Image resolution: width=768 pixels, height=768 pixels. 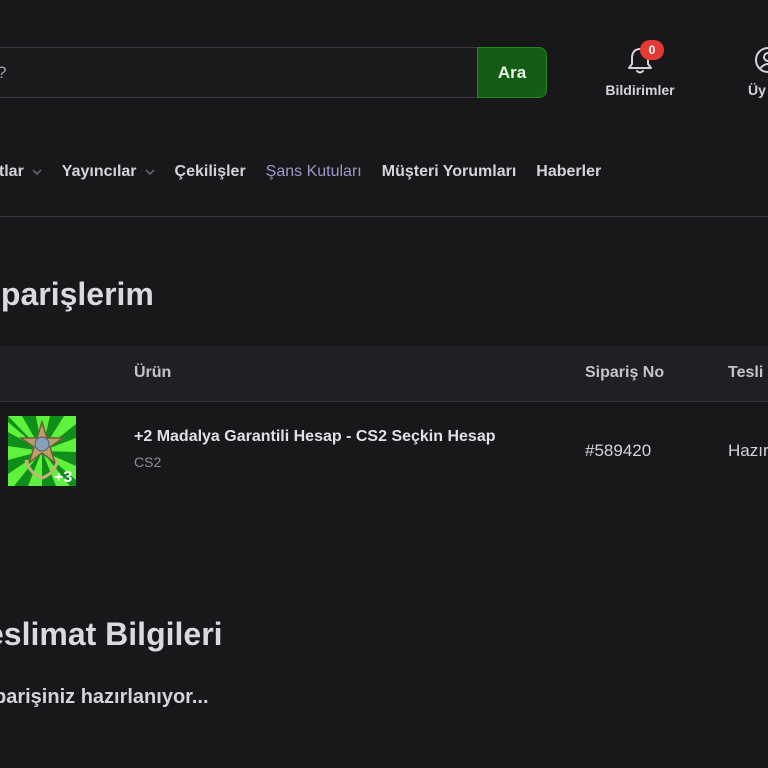 I want to click on column-header-order-no: Sipariş No, so click(x=625, y=372).